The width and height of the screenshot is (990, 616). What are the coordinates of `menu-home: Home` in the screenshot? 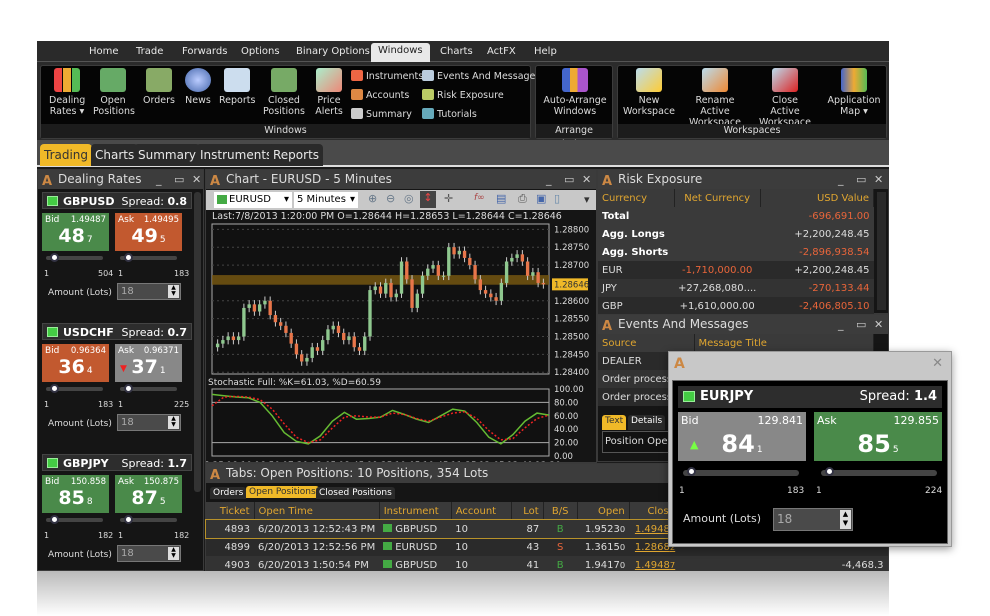 It's located at (104, 51).